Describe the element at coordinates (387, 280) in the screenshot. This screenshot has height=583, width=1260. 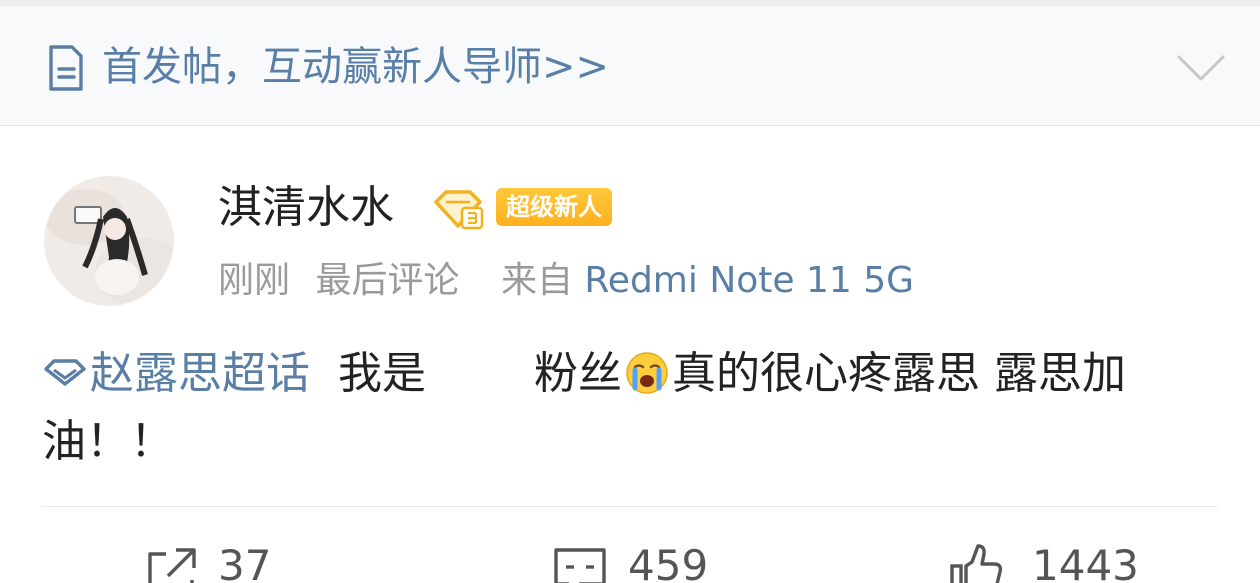
I see `post-action: 最后评论` at that location.